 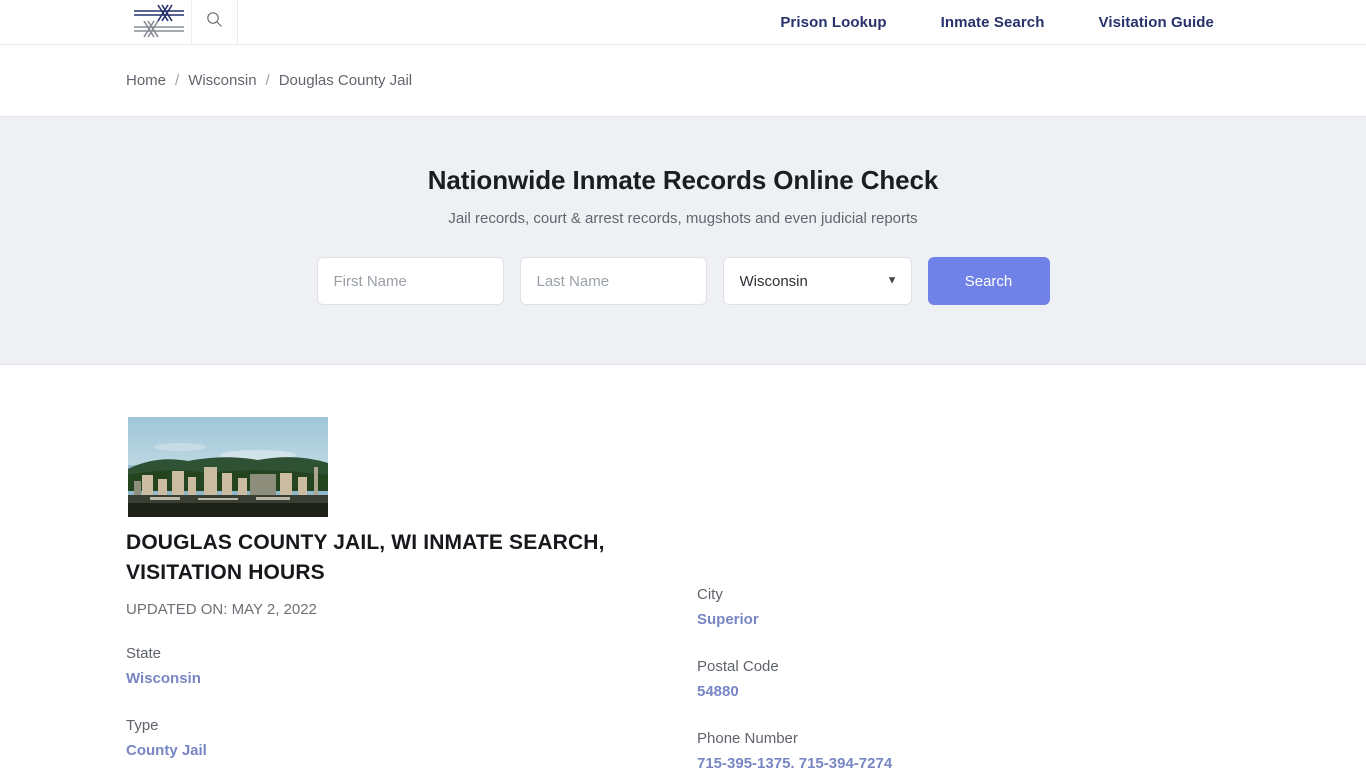 I want to click on last-name-input, so click(x=613, y=281).